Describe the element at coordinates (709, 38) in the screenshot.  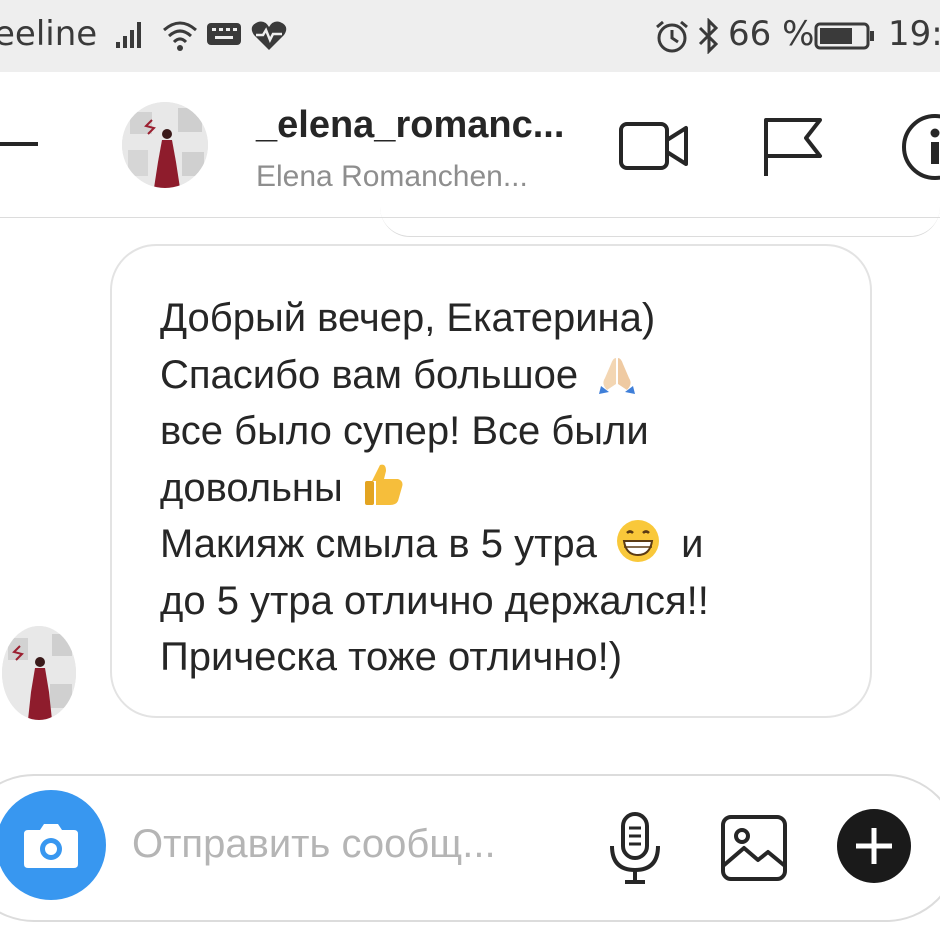
I see `bluetooth-icon` at that location.